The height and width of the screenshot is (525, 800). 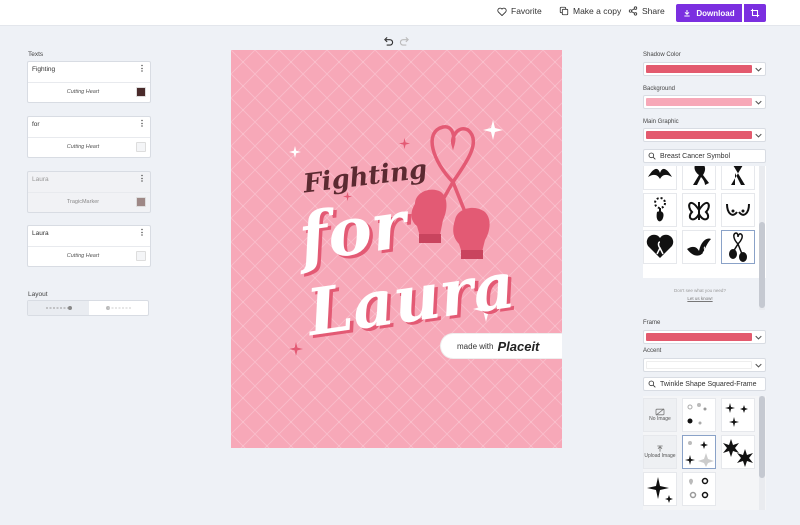 I want to click on no-image-option: No Image, so click(x=660, y=415).